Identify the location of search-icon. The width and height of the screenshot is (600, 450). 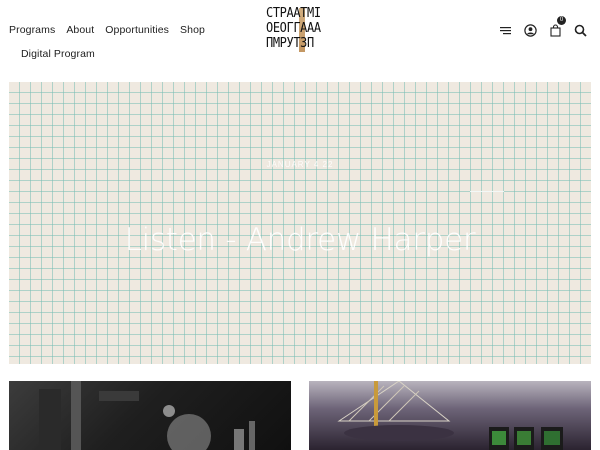
(580, 30).